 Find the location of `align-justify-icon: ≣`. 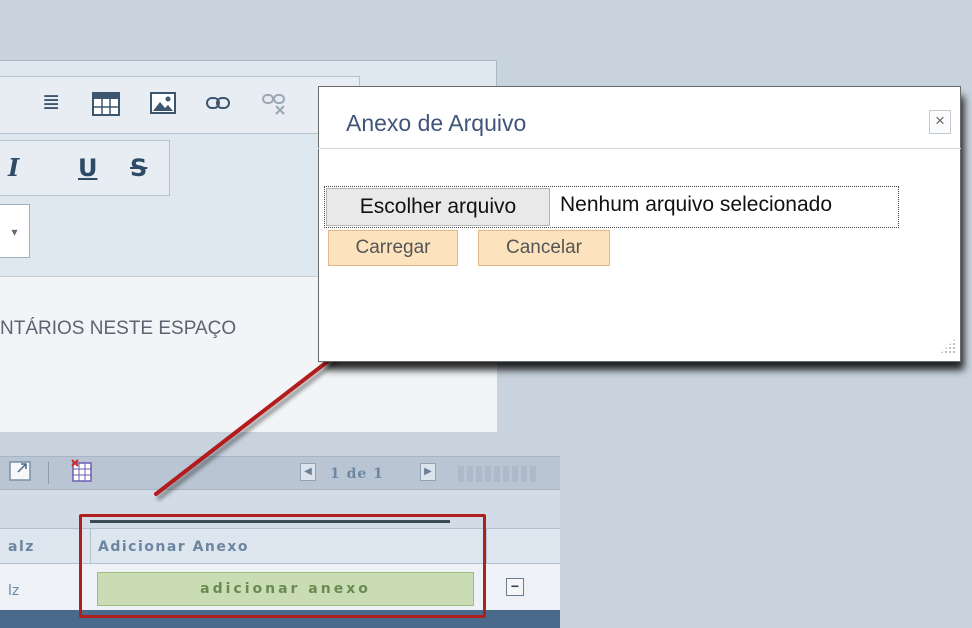

align-justify-icon: ≣ is located at coordinates (51, 103).